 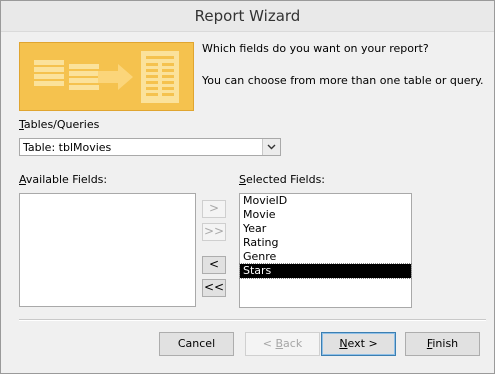 I want to click on list-item: MovieID, so click(x=325, y=201).